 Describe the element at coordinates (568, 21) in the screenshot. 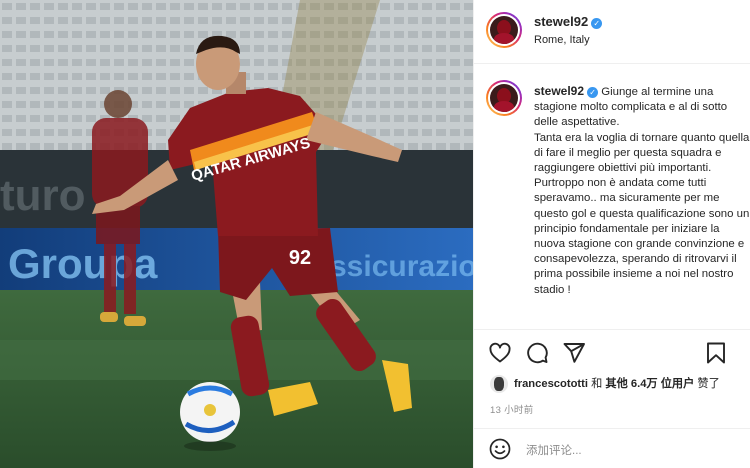

I see `author-username: stewel92 ✓` at that location.